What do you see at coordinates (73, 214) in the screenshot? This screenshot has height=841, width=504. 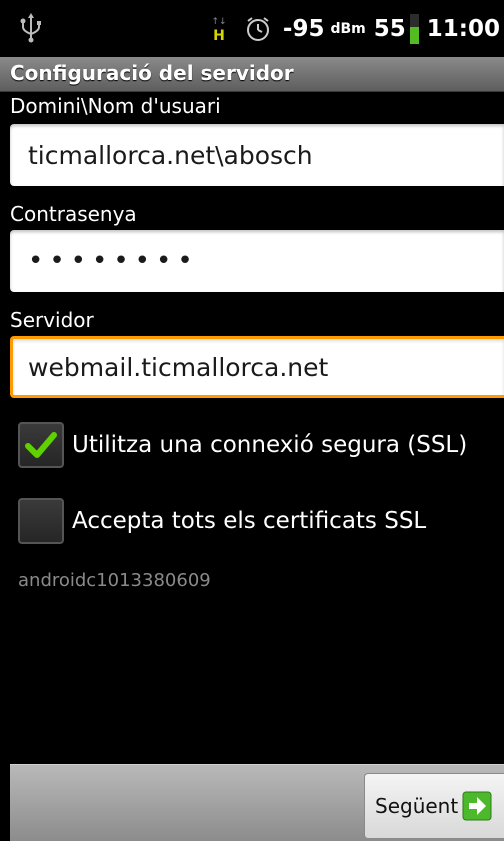 I see `password-label: Contrasenya` at bounding box center [73, 214].